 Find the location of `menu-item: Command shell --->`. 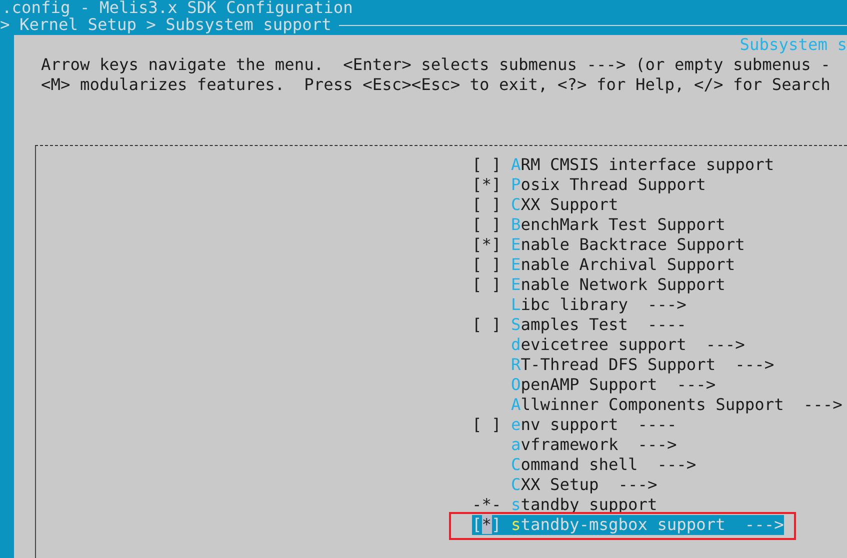

menu-item: Command shell ---> is located at coordinates (584, 465).